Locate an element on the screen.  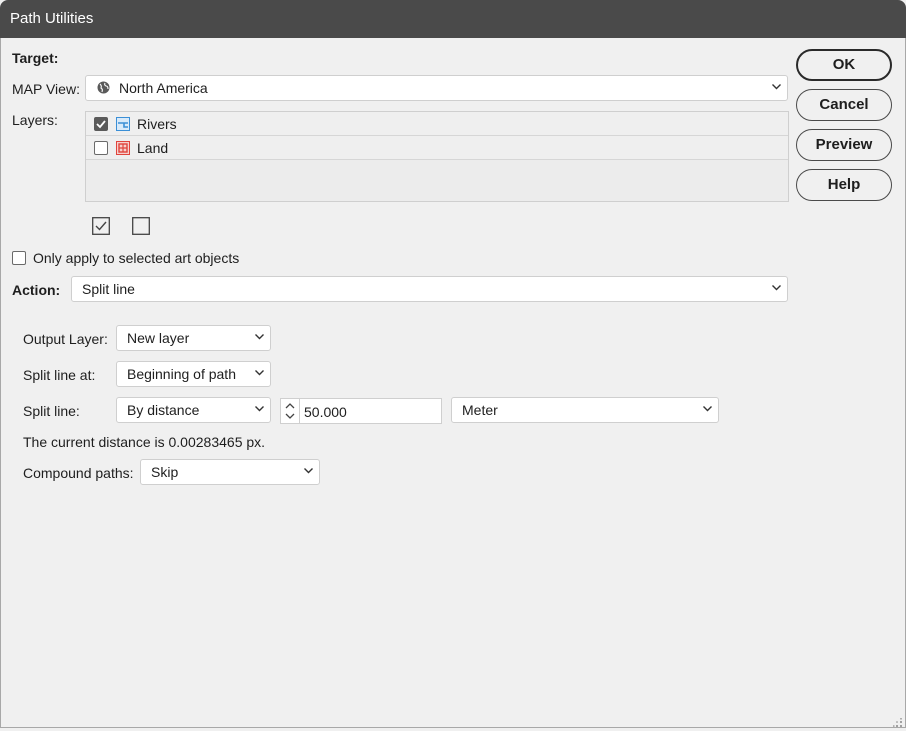
layers-list: Rivers Land is located at coordinates (437, 156).